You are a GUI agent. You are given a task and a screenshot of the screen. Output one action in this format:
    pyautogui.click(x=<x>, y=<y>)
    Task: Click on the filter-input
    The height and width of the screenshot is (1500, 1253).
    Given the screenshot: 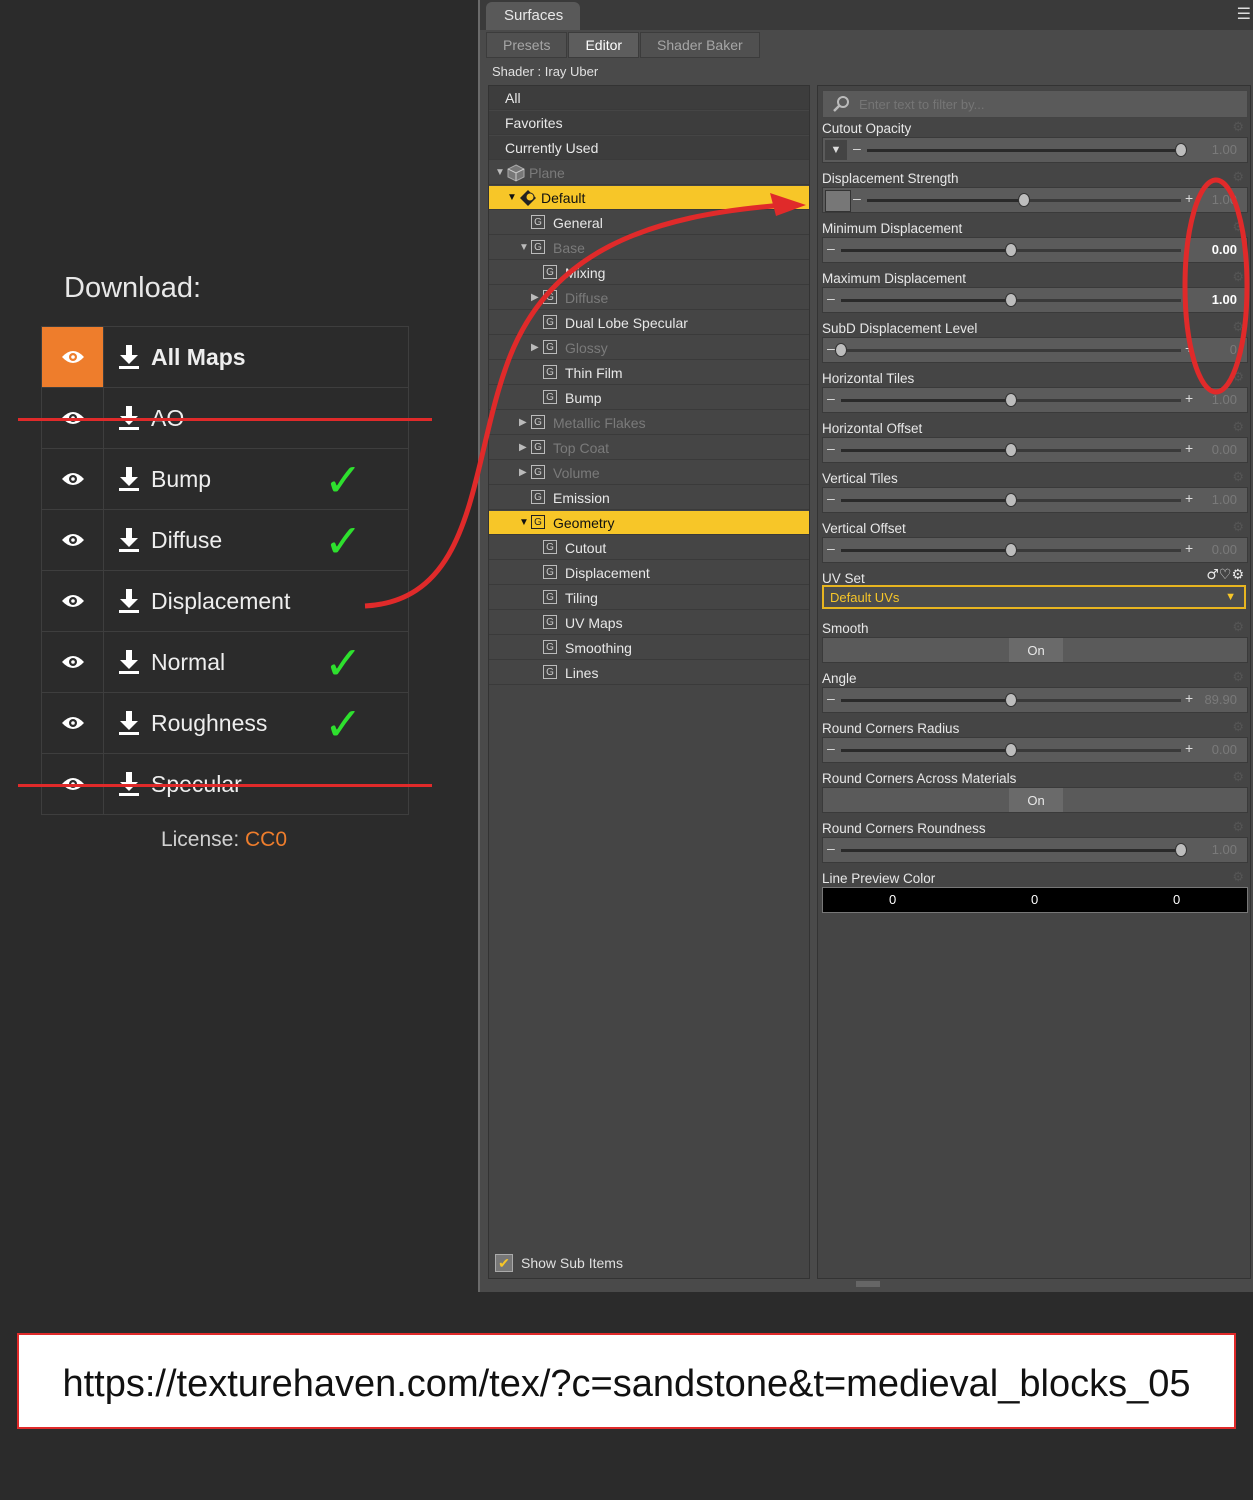 What is the action you would take?
    pyautogui.click(x=1049, y=104)
    